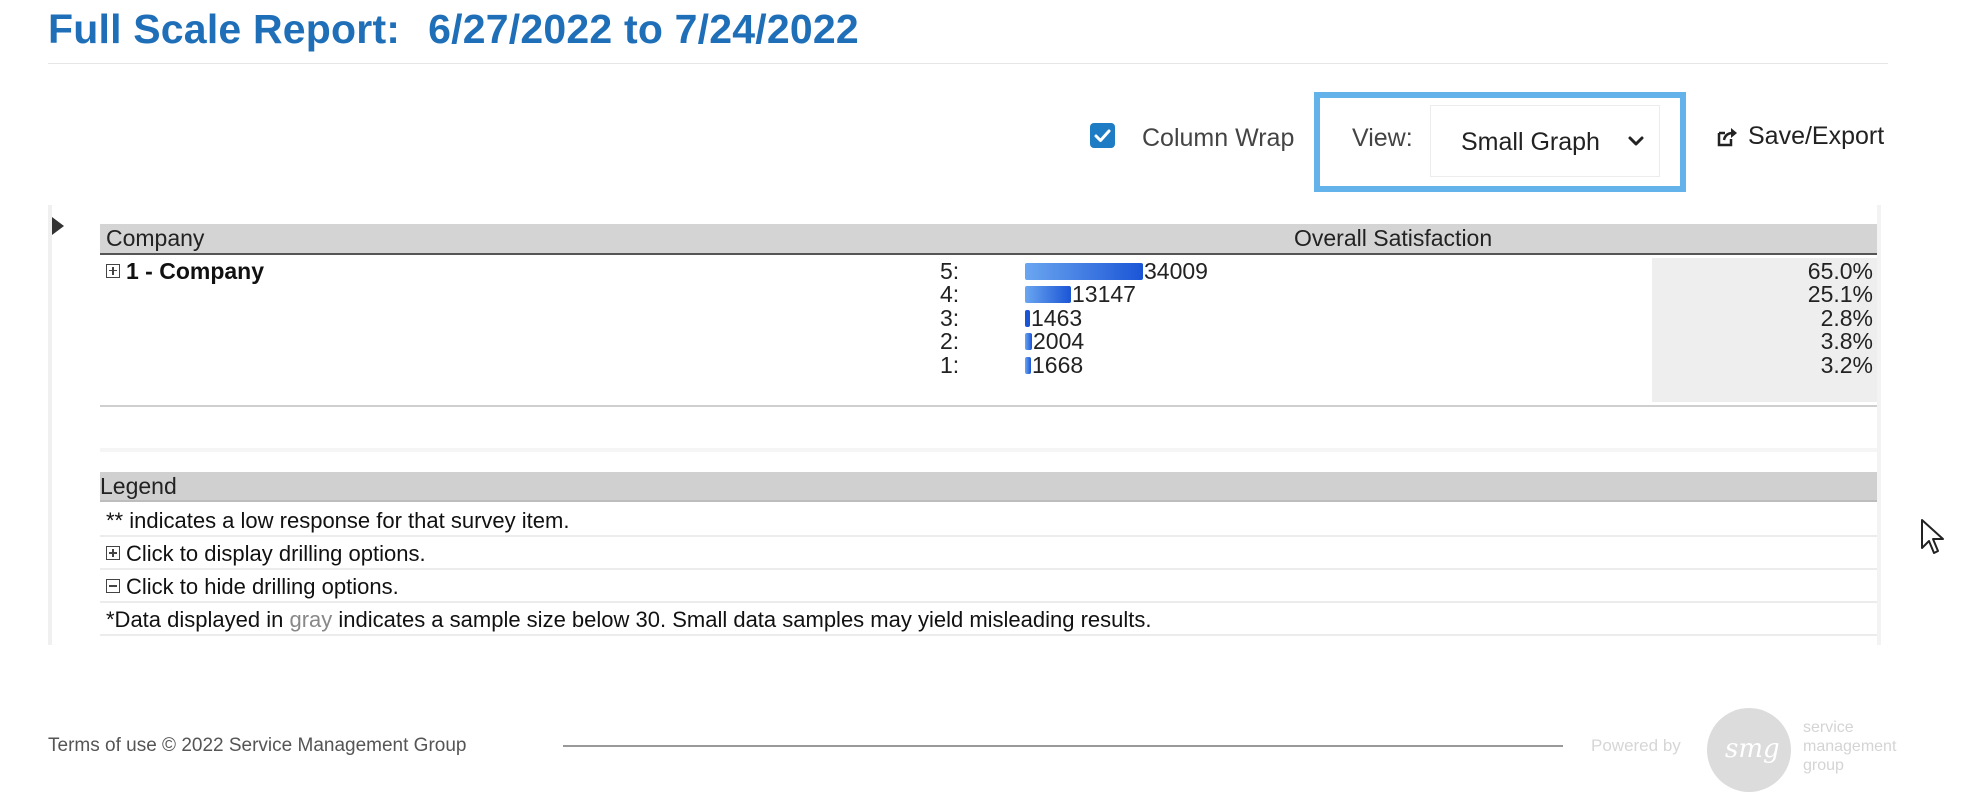  I want to click on minus-box-icon, so click(113, 586).